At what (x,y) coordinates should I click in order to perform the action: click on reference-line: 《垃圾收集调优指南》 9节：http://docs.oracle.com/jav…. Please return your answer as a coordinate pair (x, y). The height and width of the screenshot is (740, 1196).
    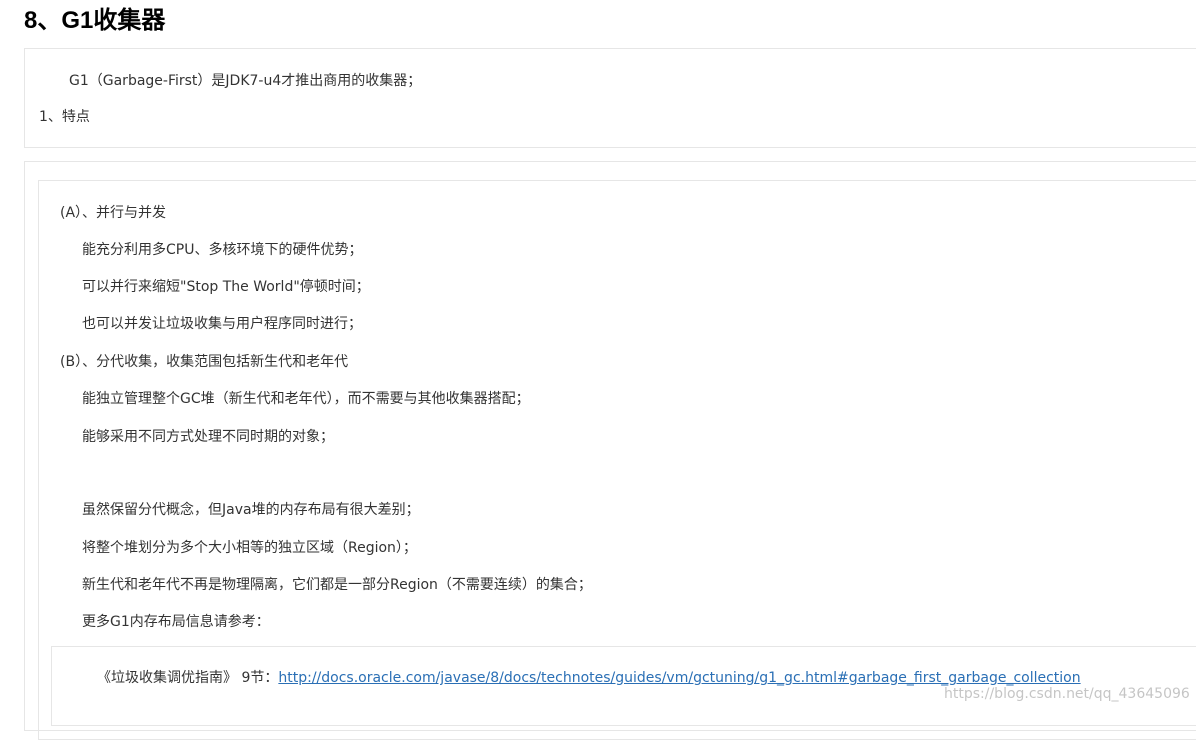
    Looking at the image, I should click on (589, 678).